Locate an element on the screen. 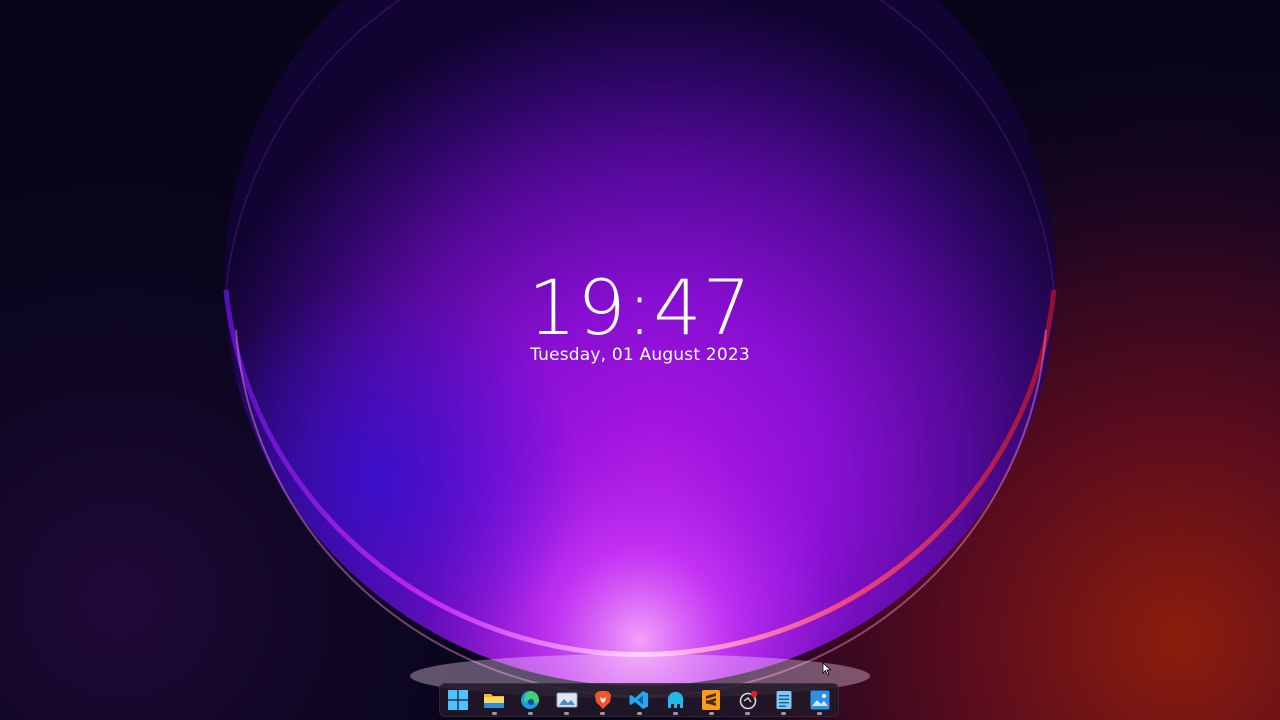 This screenshot has height=720, width=1280. clock-widget: 19:47 Tuesday, 01 August 2023 is located at coordinates (640, 314).